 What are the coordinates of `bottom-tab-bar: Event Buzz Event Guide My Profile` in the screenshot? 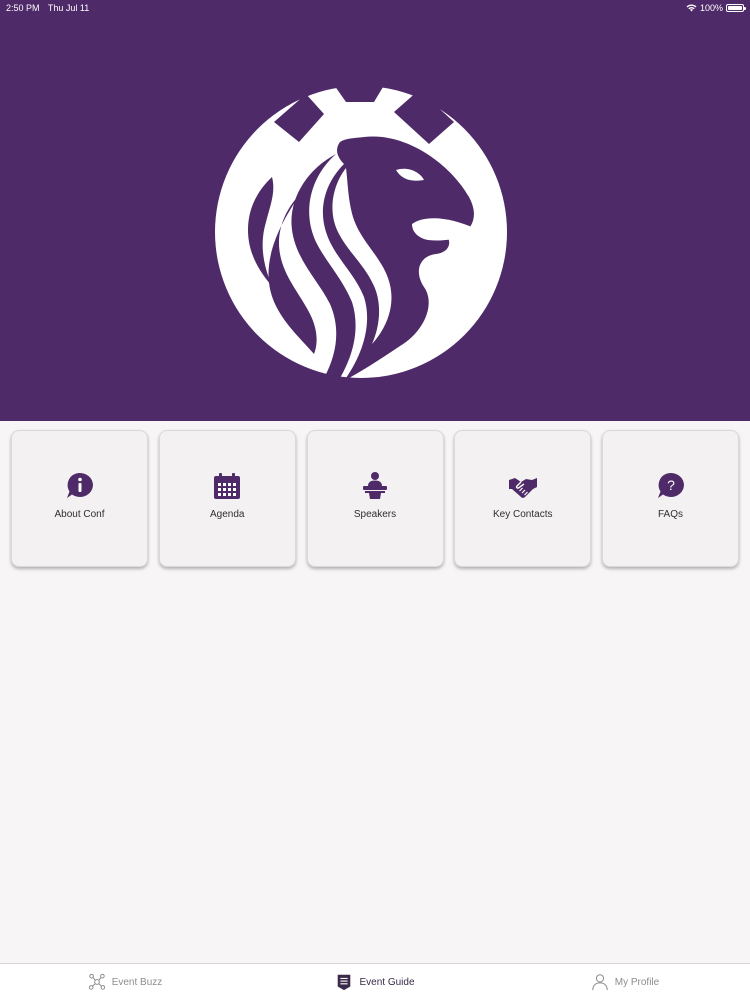 It's located at (375, 981).